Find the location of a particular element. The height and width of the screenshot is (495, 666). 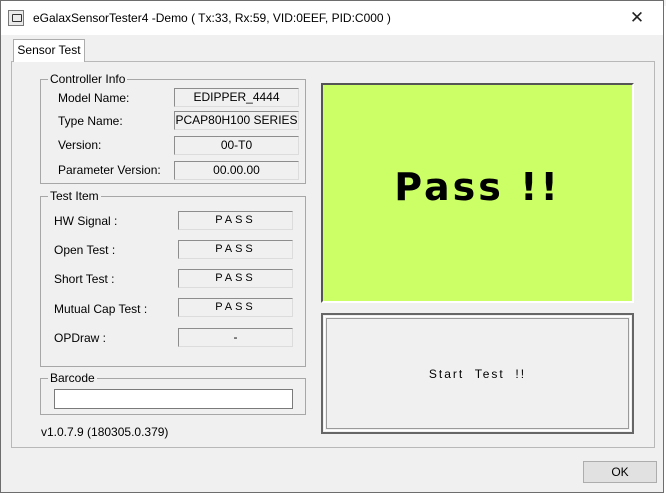

version-field: 00-T0 is located at coordinates (236, 145).